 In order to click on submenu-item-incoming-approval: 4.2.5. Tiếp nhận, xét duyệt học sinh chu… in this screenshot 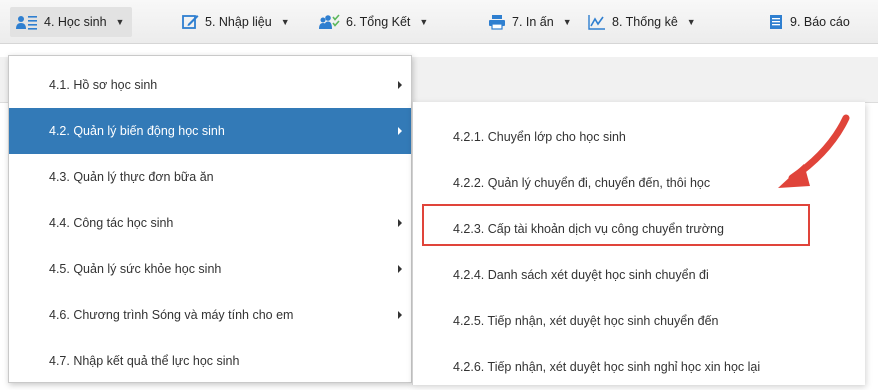, I will do `click(639, 321)`.